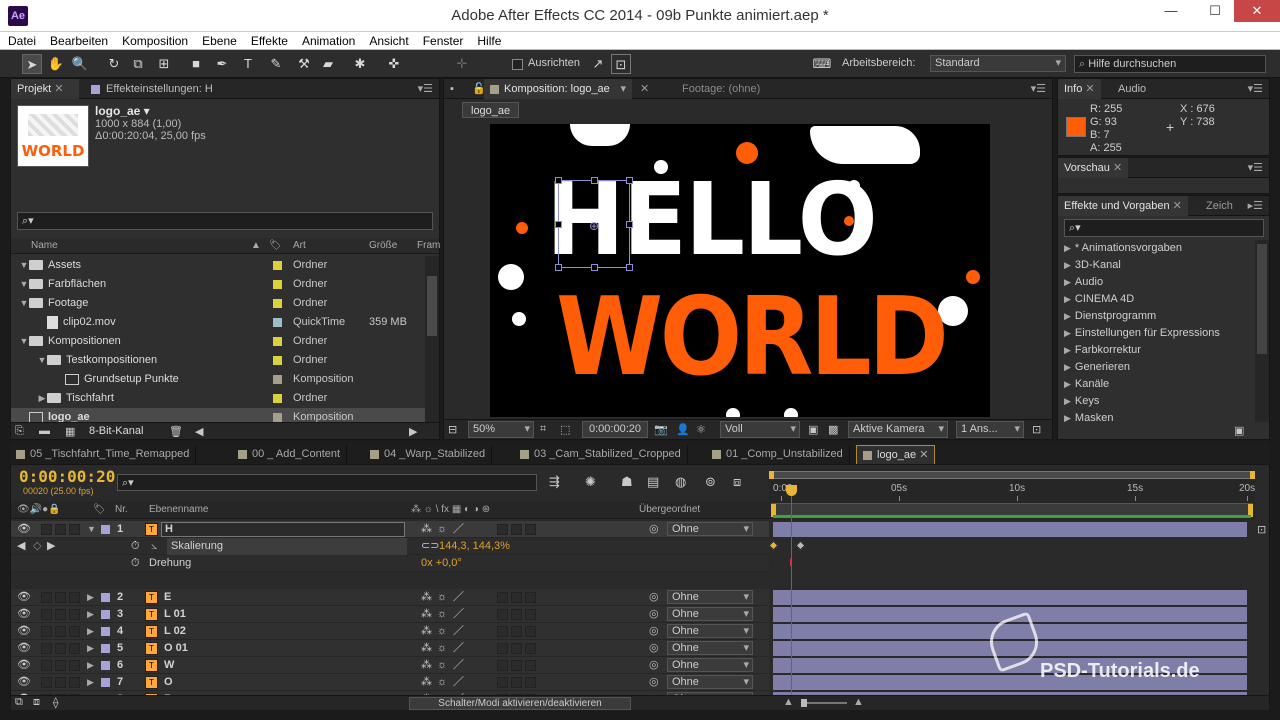 This screenshot has height=720, width=1280. I want to click on col-frame: Fram, so click(428, 246).